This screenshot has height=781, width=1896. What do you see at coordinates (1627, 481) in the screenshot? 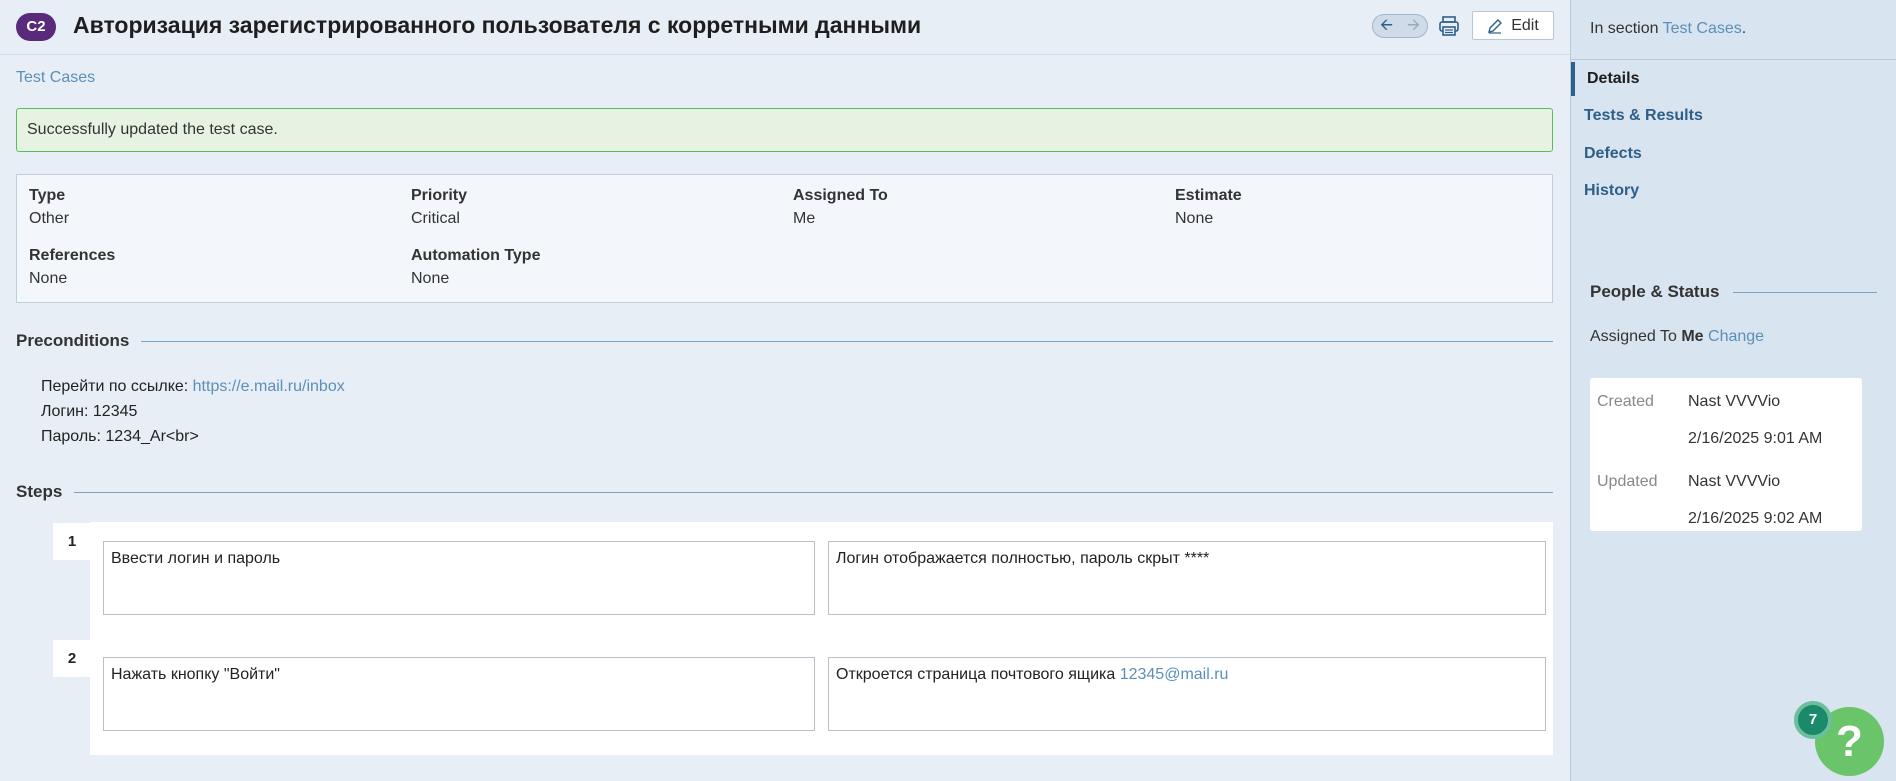
I see `updated-label: Updated` at bounding box center [1627, 481].